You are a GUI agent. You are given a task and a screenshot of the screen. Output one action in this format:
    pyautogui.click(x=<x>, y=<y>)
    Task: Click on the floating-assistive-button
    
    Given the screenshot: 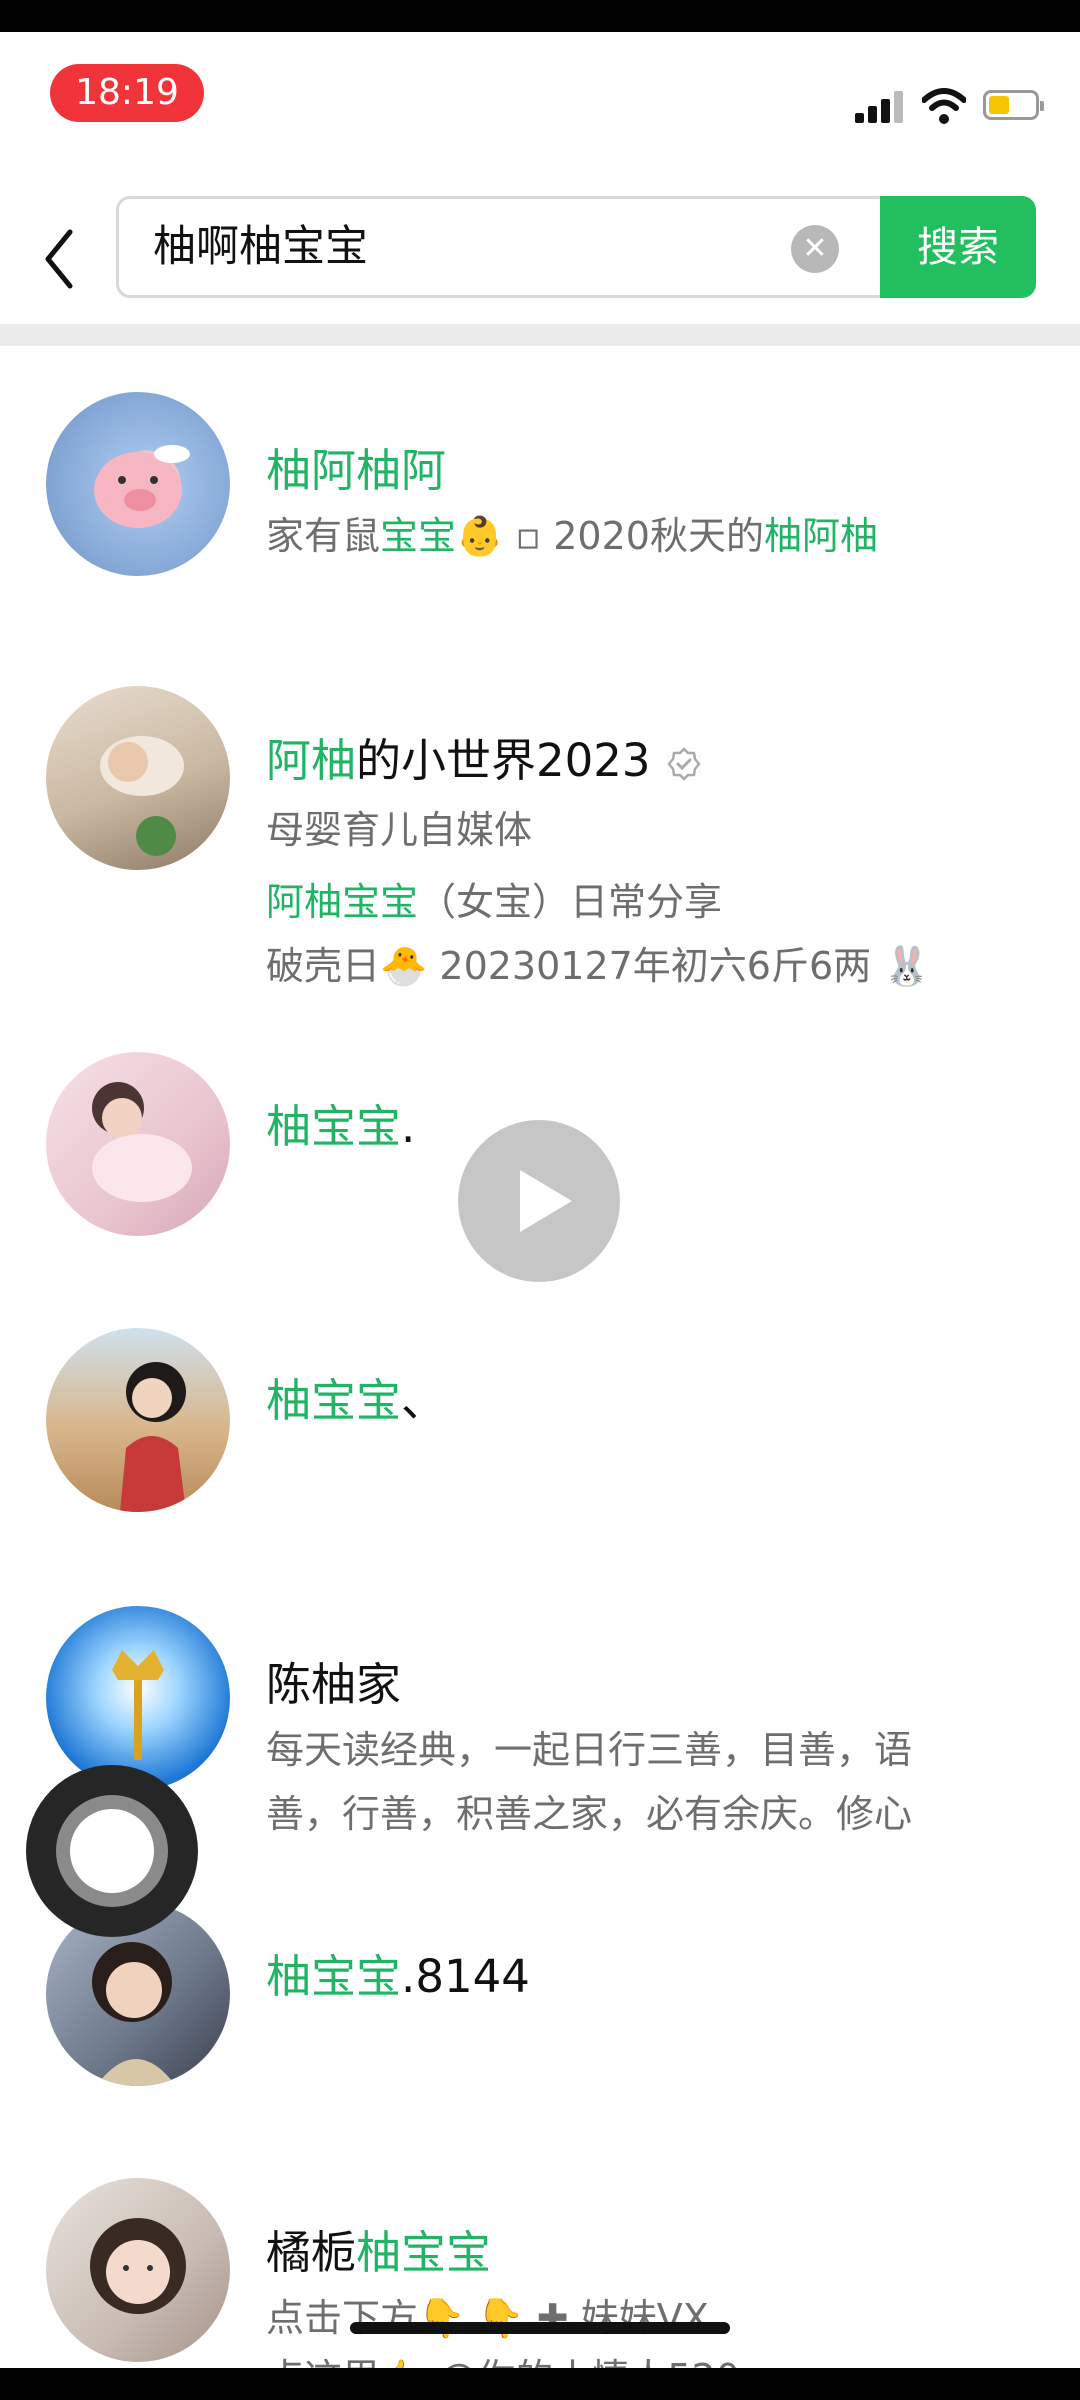 What is the action you would take?
    pyautogui.click(x=112, y=1851)
    